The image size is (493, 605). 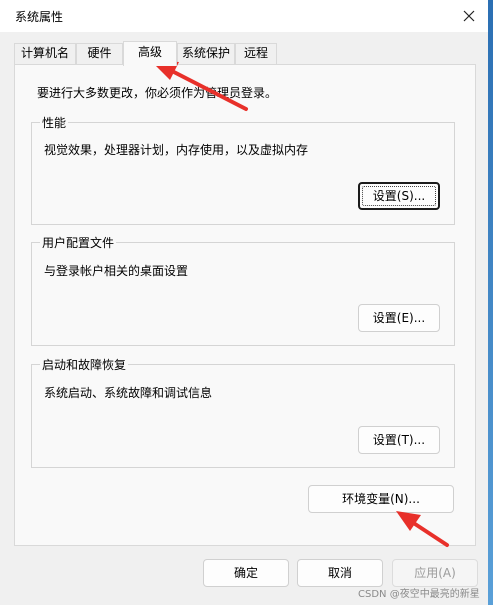 I want to click on watermark-text: CSDN @夜空中最亮的新星, so click(x=419, y=594).